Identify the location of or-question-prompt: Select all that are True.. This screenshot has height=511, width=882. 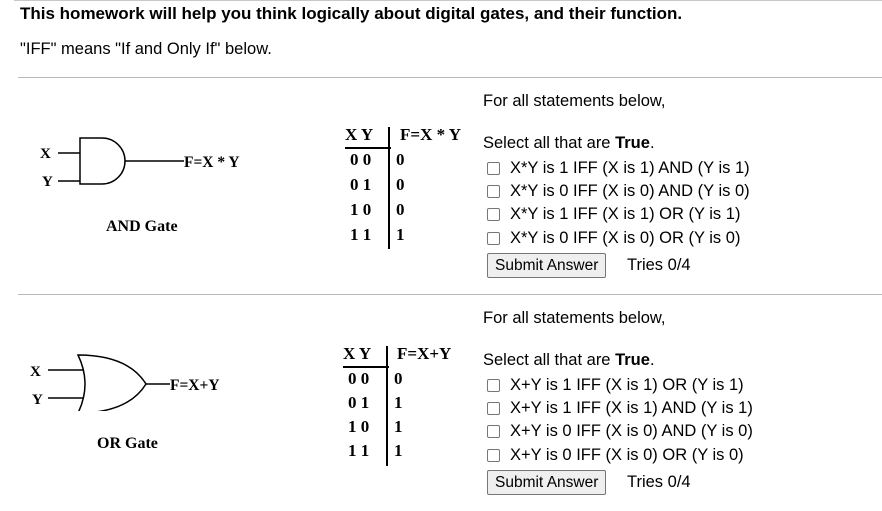
(569, 360).